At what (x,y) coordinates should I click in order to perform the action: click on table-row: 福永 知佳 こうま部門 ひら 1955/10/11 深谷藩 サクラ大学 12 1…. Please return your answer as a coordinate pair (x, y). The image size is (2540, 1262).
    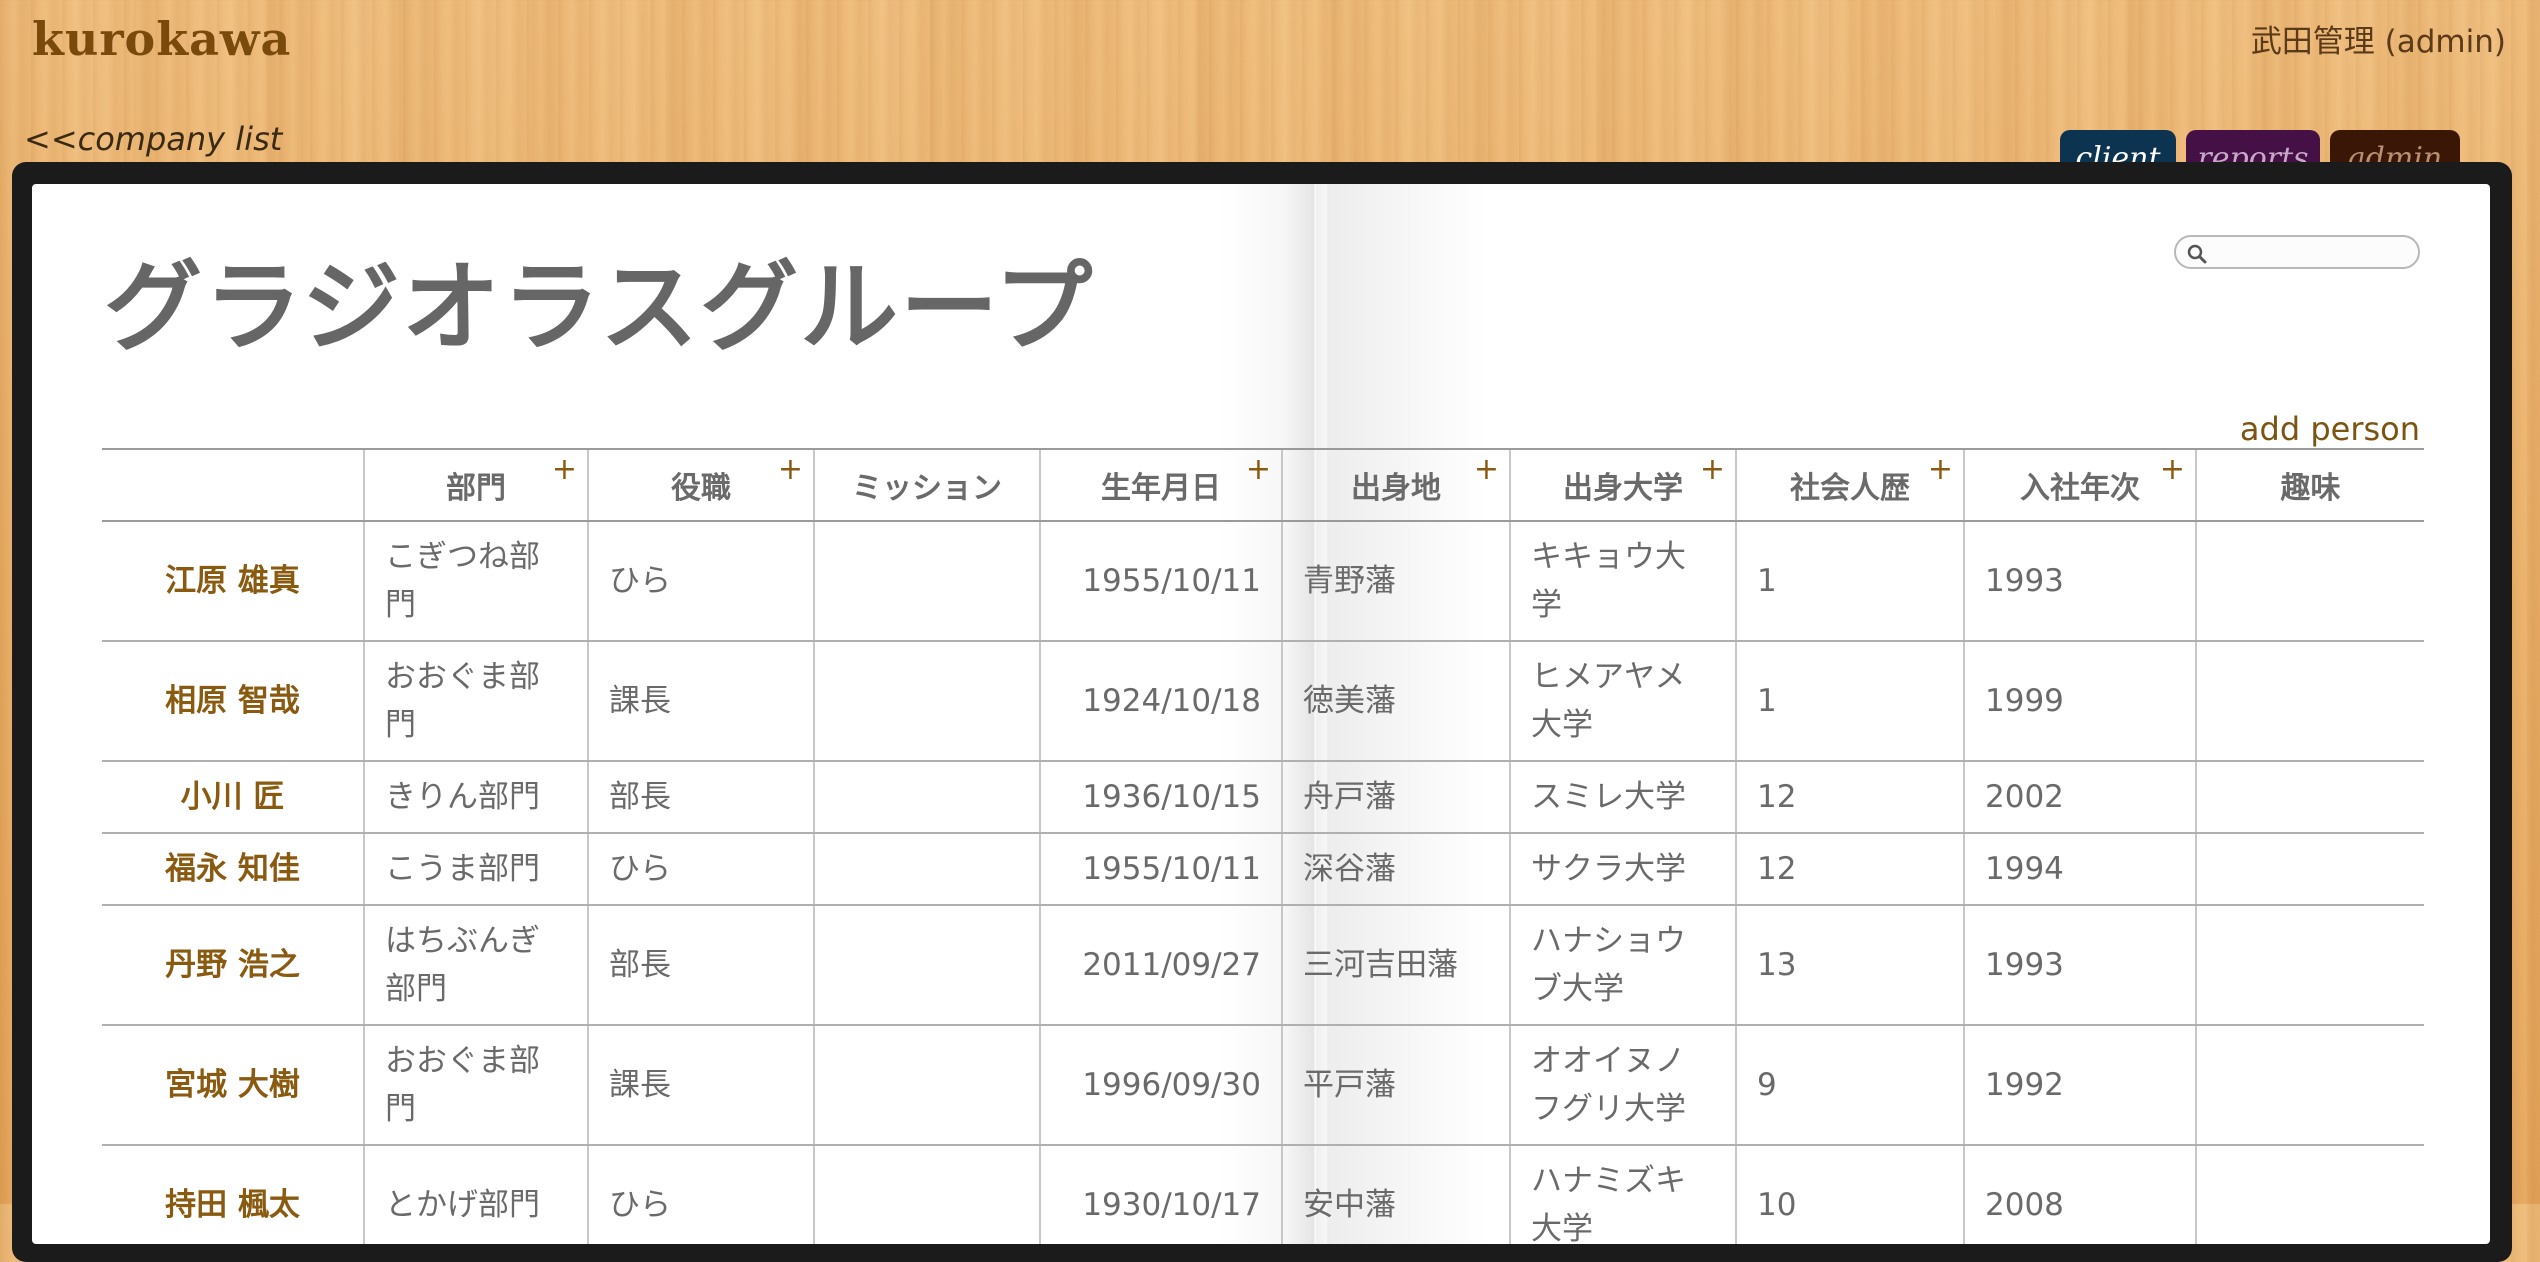
    Looking at the image, I should click on (1263, 869).